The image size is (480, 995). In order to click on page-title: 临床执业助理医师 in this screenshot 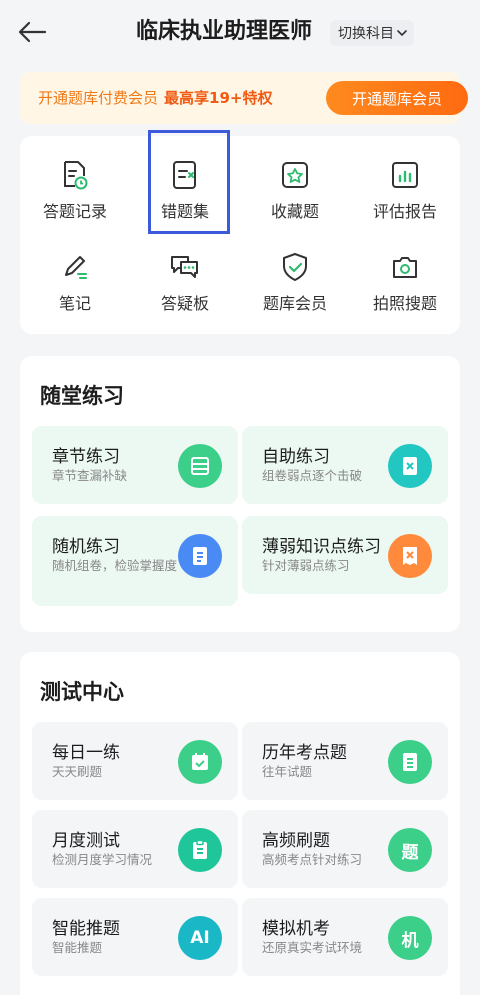, I will do `click(224, 31)`.